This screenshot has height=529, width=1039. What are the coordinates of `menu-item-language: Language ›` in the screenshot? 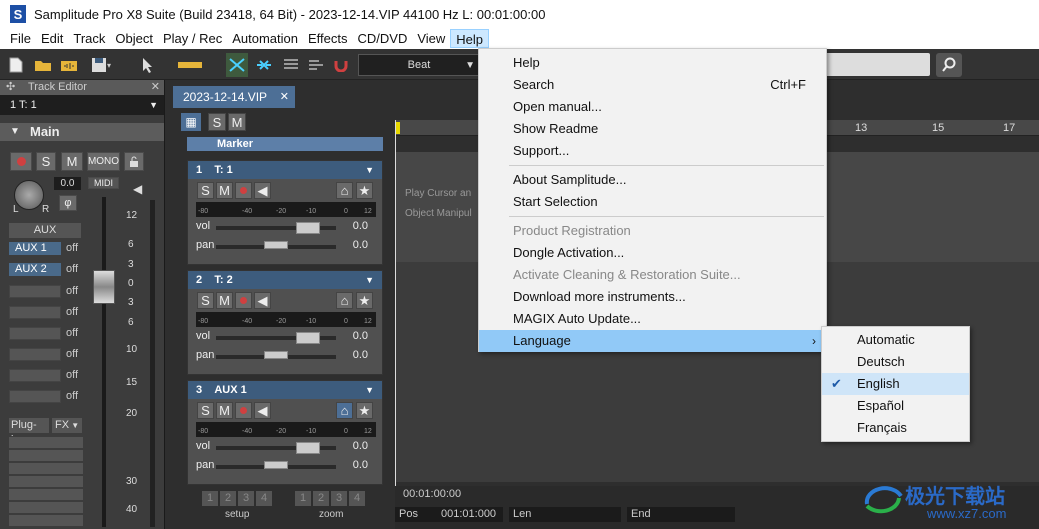 It's located at (652, 341).